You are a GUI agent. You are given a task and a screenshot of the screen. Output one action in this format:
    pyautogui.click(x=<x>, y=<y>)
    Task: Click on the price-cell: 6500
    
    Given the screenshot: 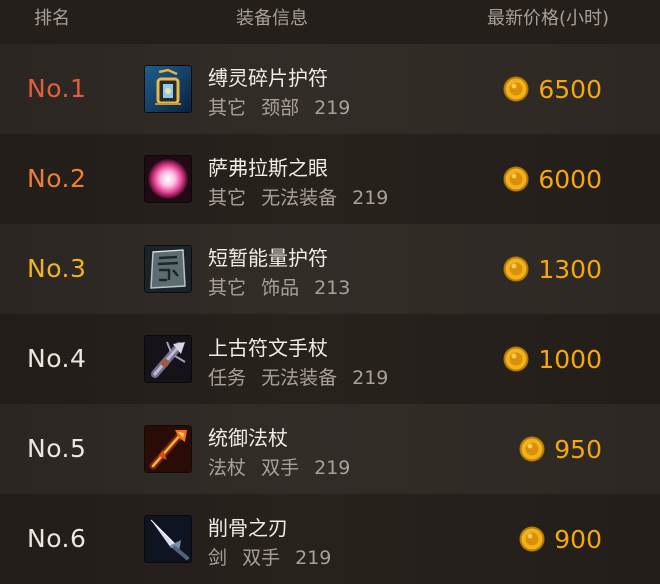 What is the action you would take?
    pyautogui.click(x=552, y=89)
    